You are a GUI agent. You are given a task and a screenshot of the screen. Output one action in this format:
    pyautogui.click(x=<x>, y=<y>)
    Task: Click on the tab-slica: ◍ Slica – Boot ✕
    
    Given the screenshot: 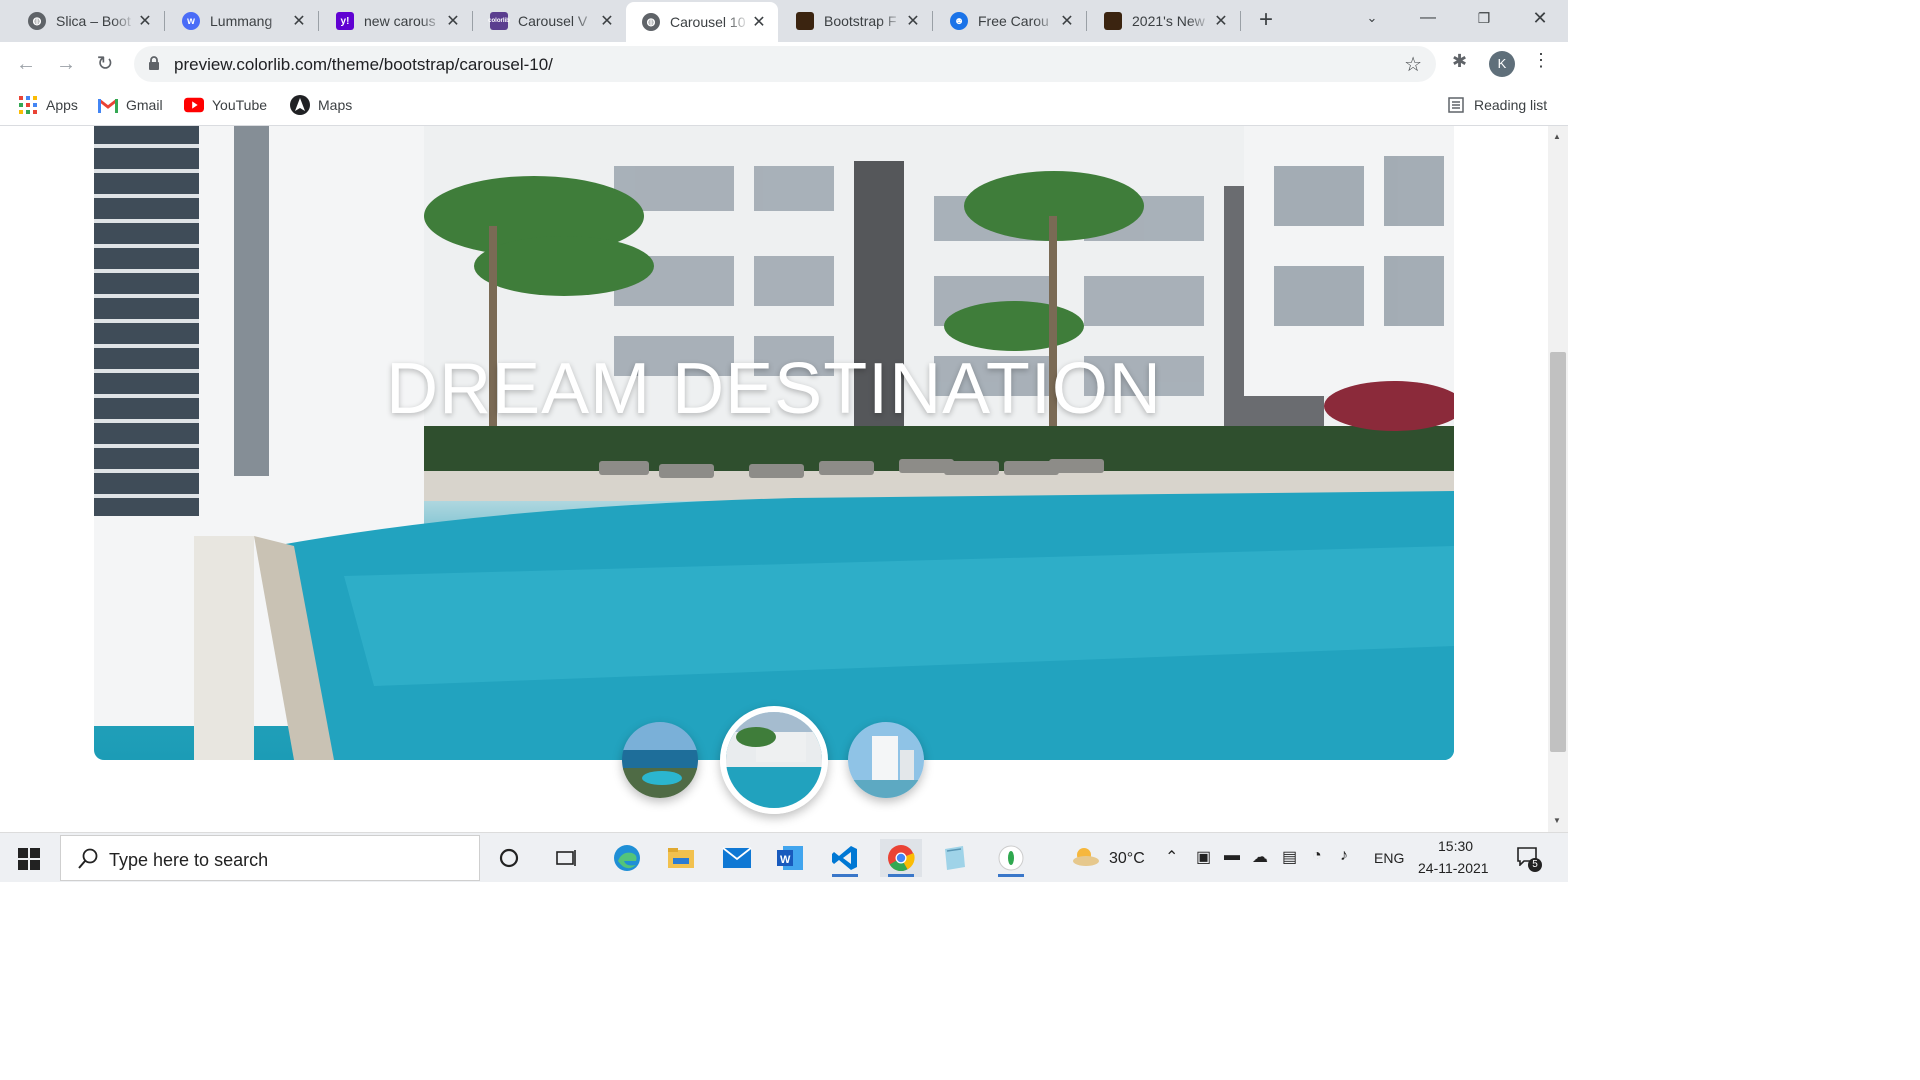 What is the action you would take?
    pyautogui.click(x=88, y=21)
    